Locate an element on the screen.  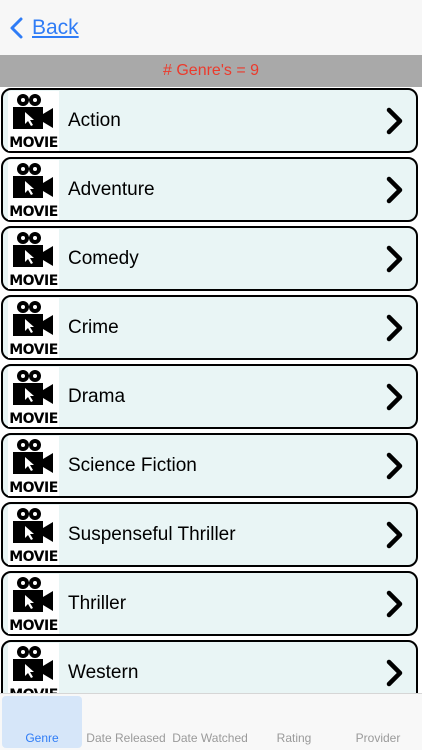
tab-genre-label: Genre is located at coordinates (42, 738).